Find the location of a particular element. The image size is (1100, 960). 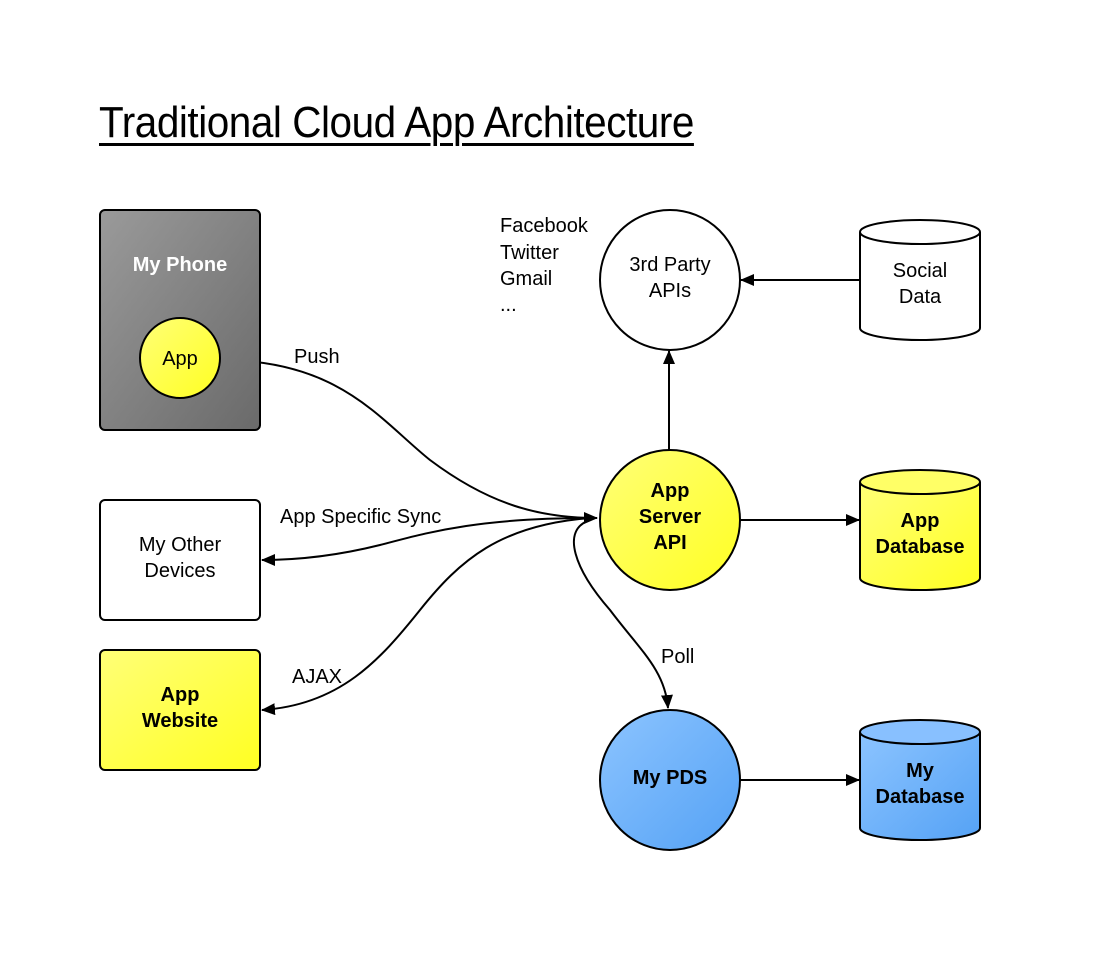

node-social-data: Social Data is located at coordinates (920, 280).